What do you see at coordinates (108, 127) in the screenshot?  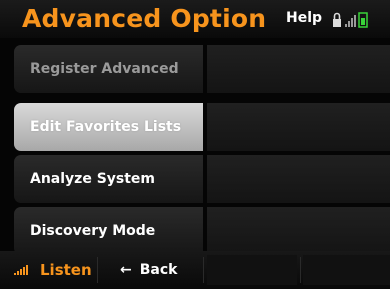 I see `edit-favorites-lists-button: Edit Favorites Lists` at bounding box center [108, 127].